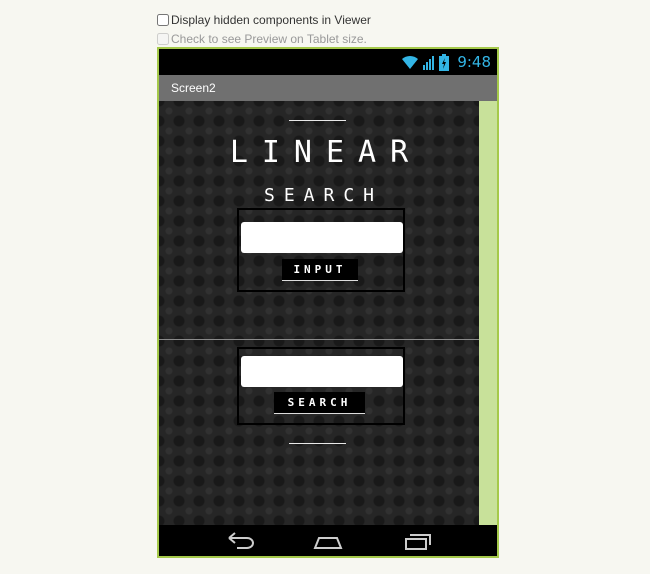 The image size is (650, 574). I want to click on screen-title-bar: Screen2, so click(328, 88).